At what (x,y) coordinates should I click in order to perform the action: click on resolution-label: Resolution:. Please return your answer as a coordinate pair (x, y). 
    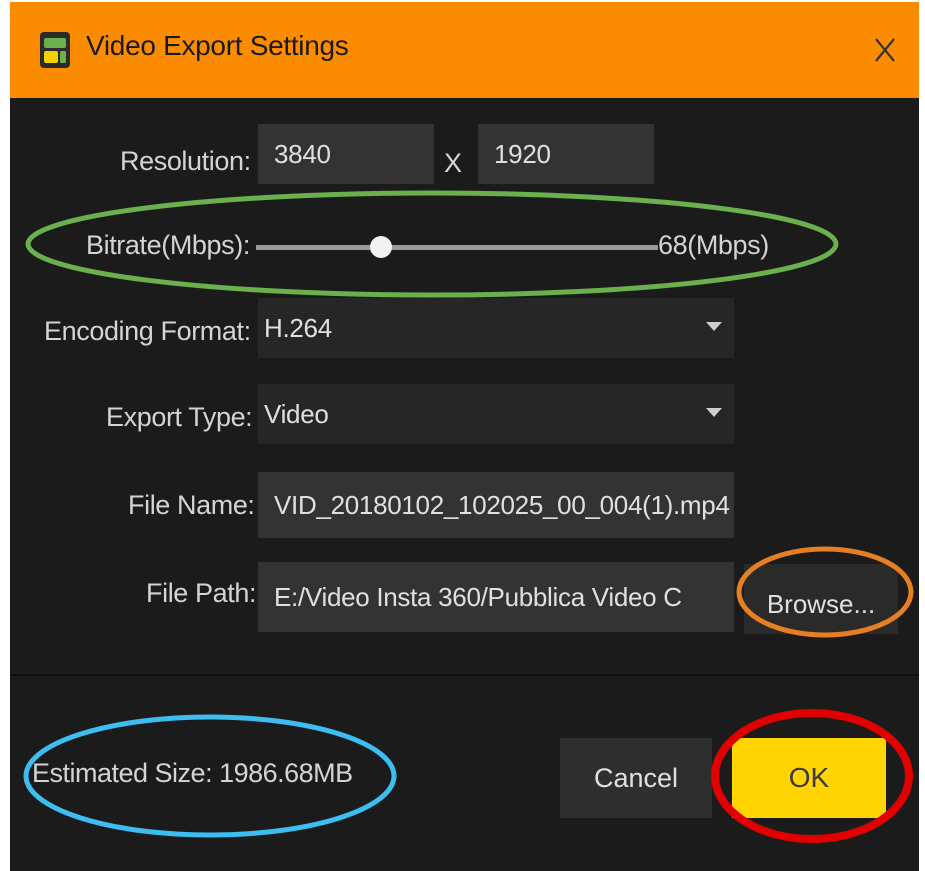
    Looking at the image, I should click on (185, 161).